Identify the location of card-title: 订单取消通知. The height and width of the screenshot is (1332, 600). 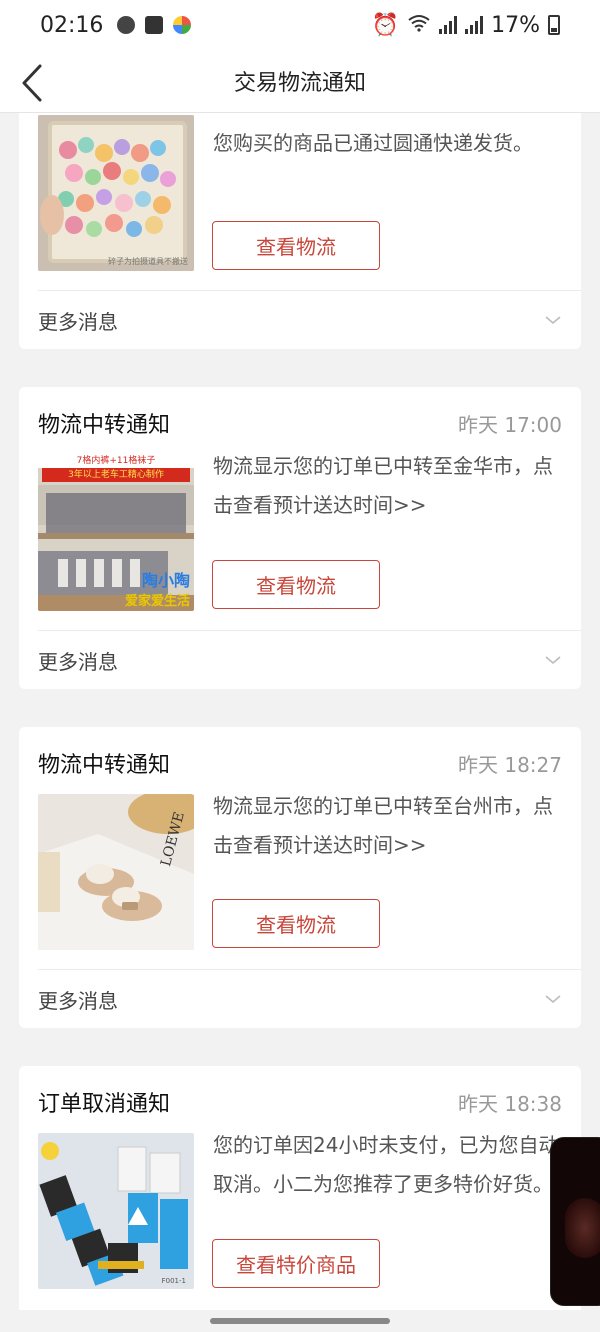
(104, 1104).